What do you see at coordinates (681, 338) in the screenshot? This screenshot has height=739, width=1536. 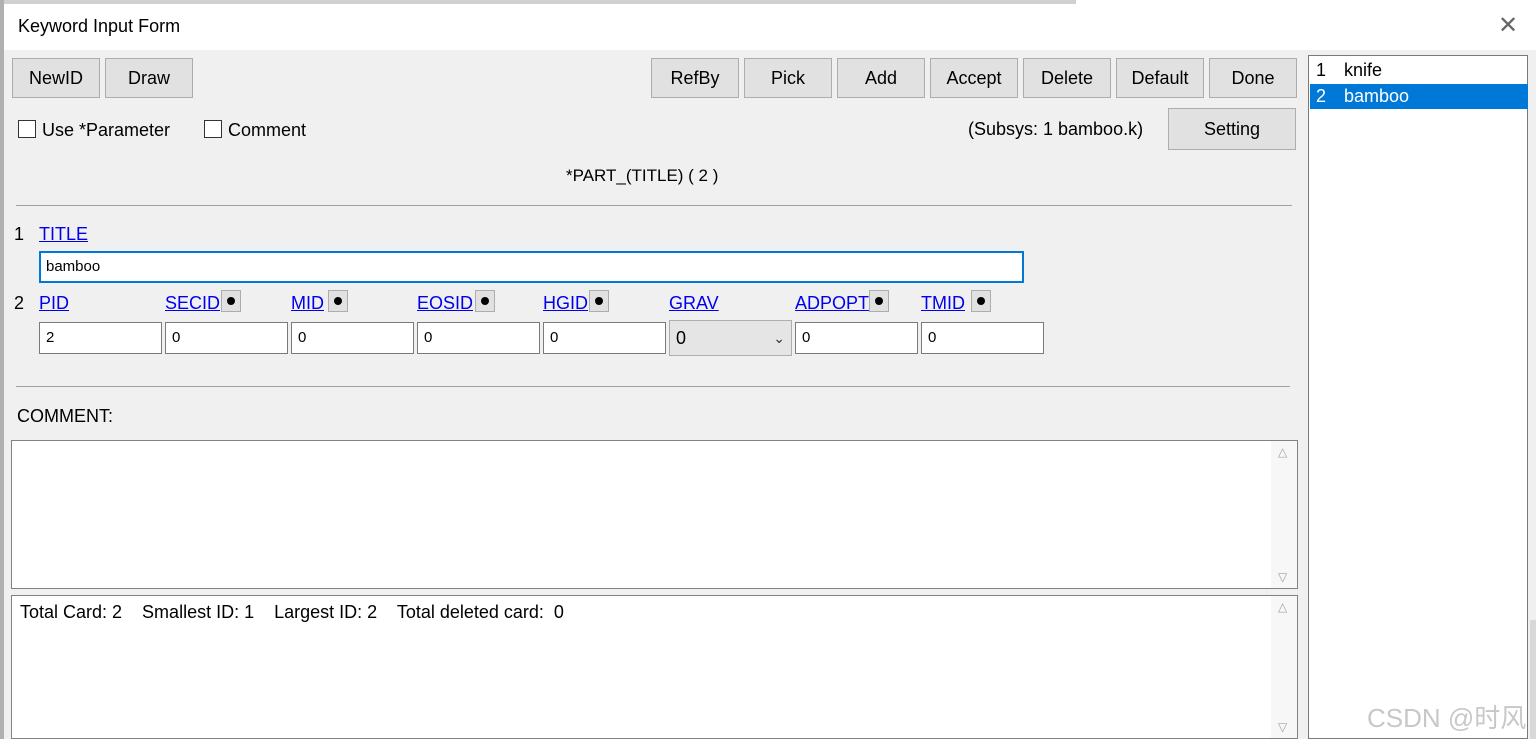 I see `grav-selected-value: 0` at bounding box center [681, 338].